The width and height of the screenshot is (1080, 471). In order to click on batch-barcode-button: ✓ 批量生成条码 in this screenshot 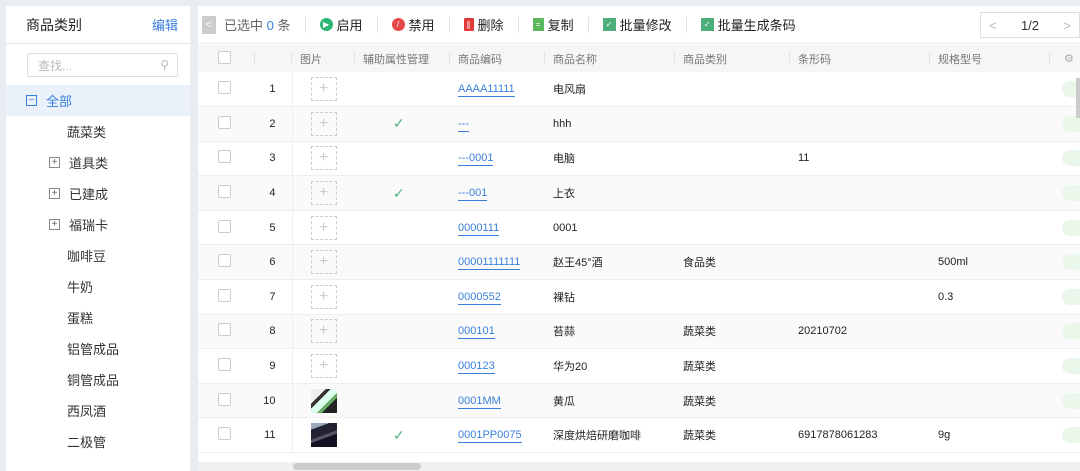, I will do `click(748, 24)`.